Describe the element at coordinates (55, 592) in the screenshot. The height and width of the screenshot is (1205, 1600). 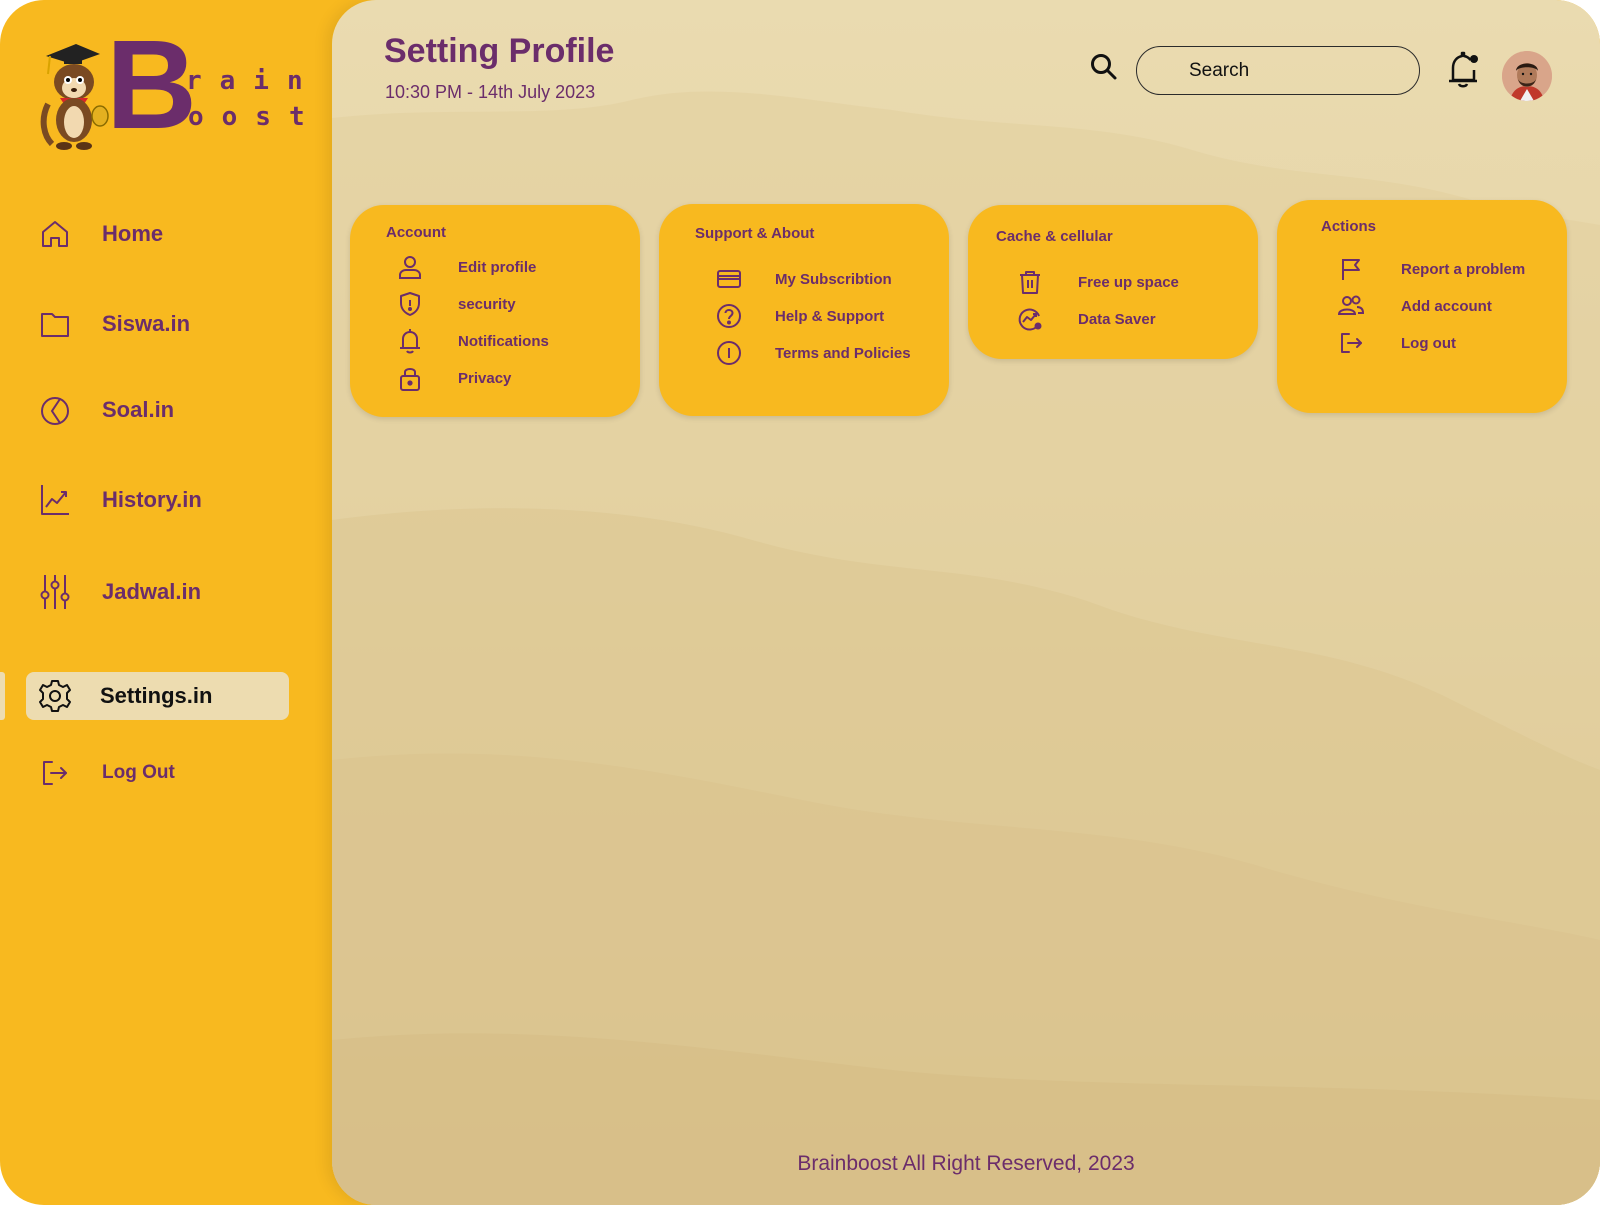
I see `sliders-icon` at that location.